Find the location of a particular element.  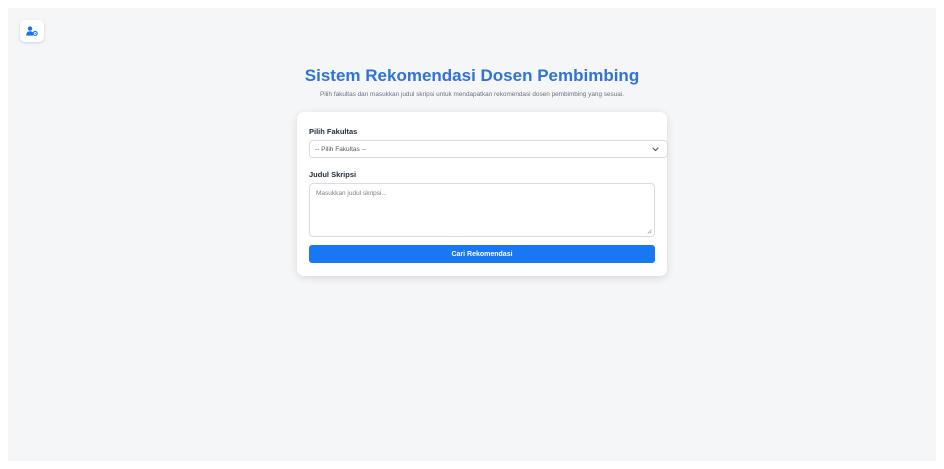

cari-rekomendasi-button: Cari Rekomendasi is located at coordinates (482, 254).